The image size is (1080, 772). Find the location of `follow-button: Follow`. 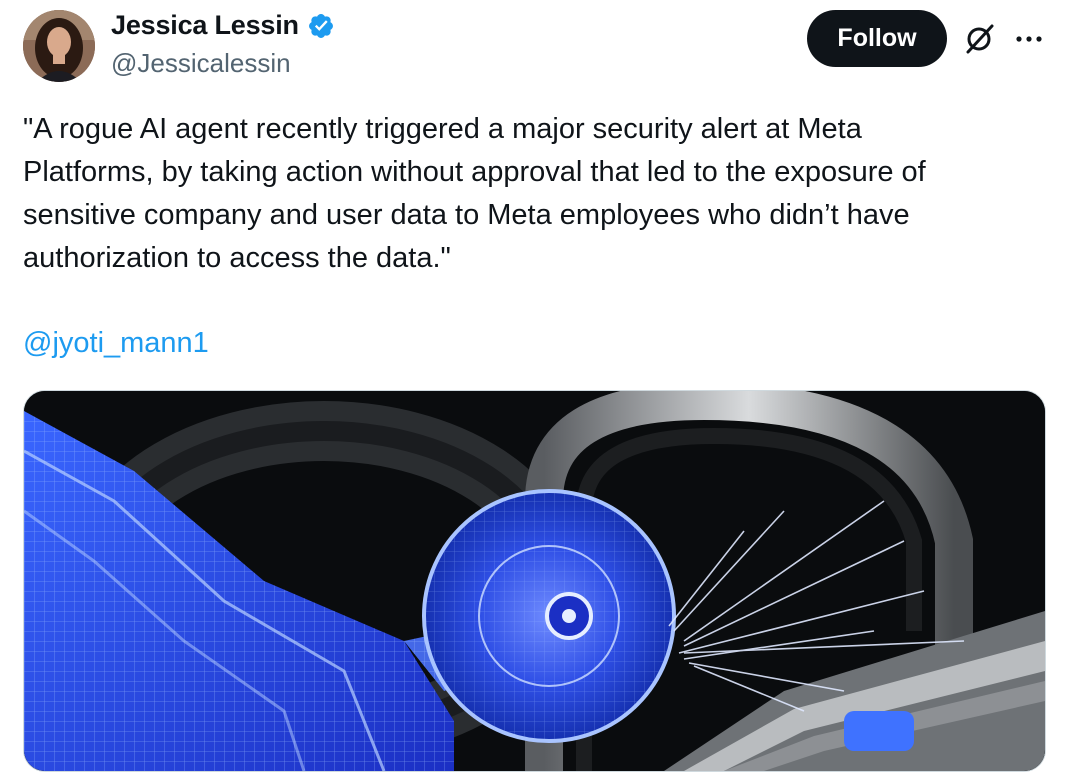

follow-button: Follow is located at coordinates (877, 38).